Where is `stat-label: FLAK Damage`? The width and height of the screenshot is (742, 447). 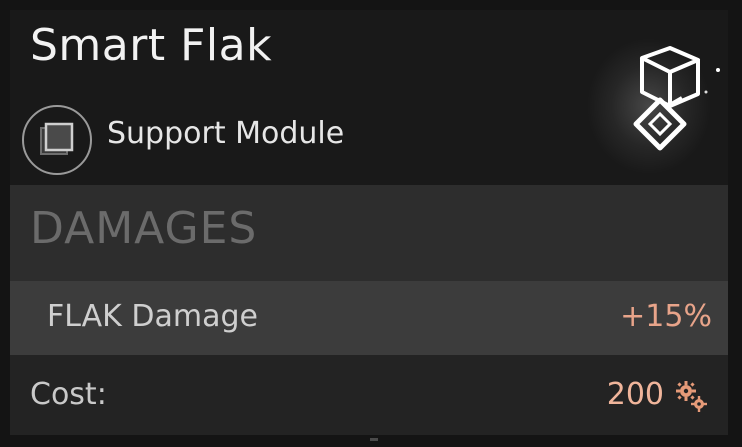 stat-label: FLAK Damage is located at coordinates (152, 316).